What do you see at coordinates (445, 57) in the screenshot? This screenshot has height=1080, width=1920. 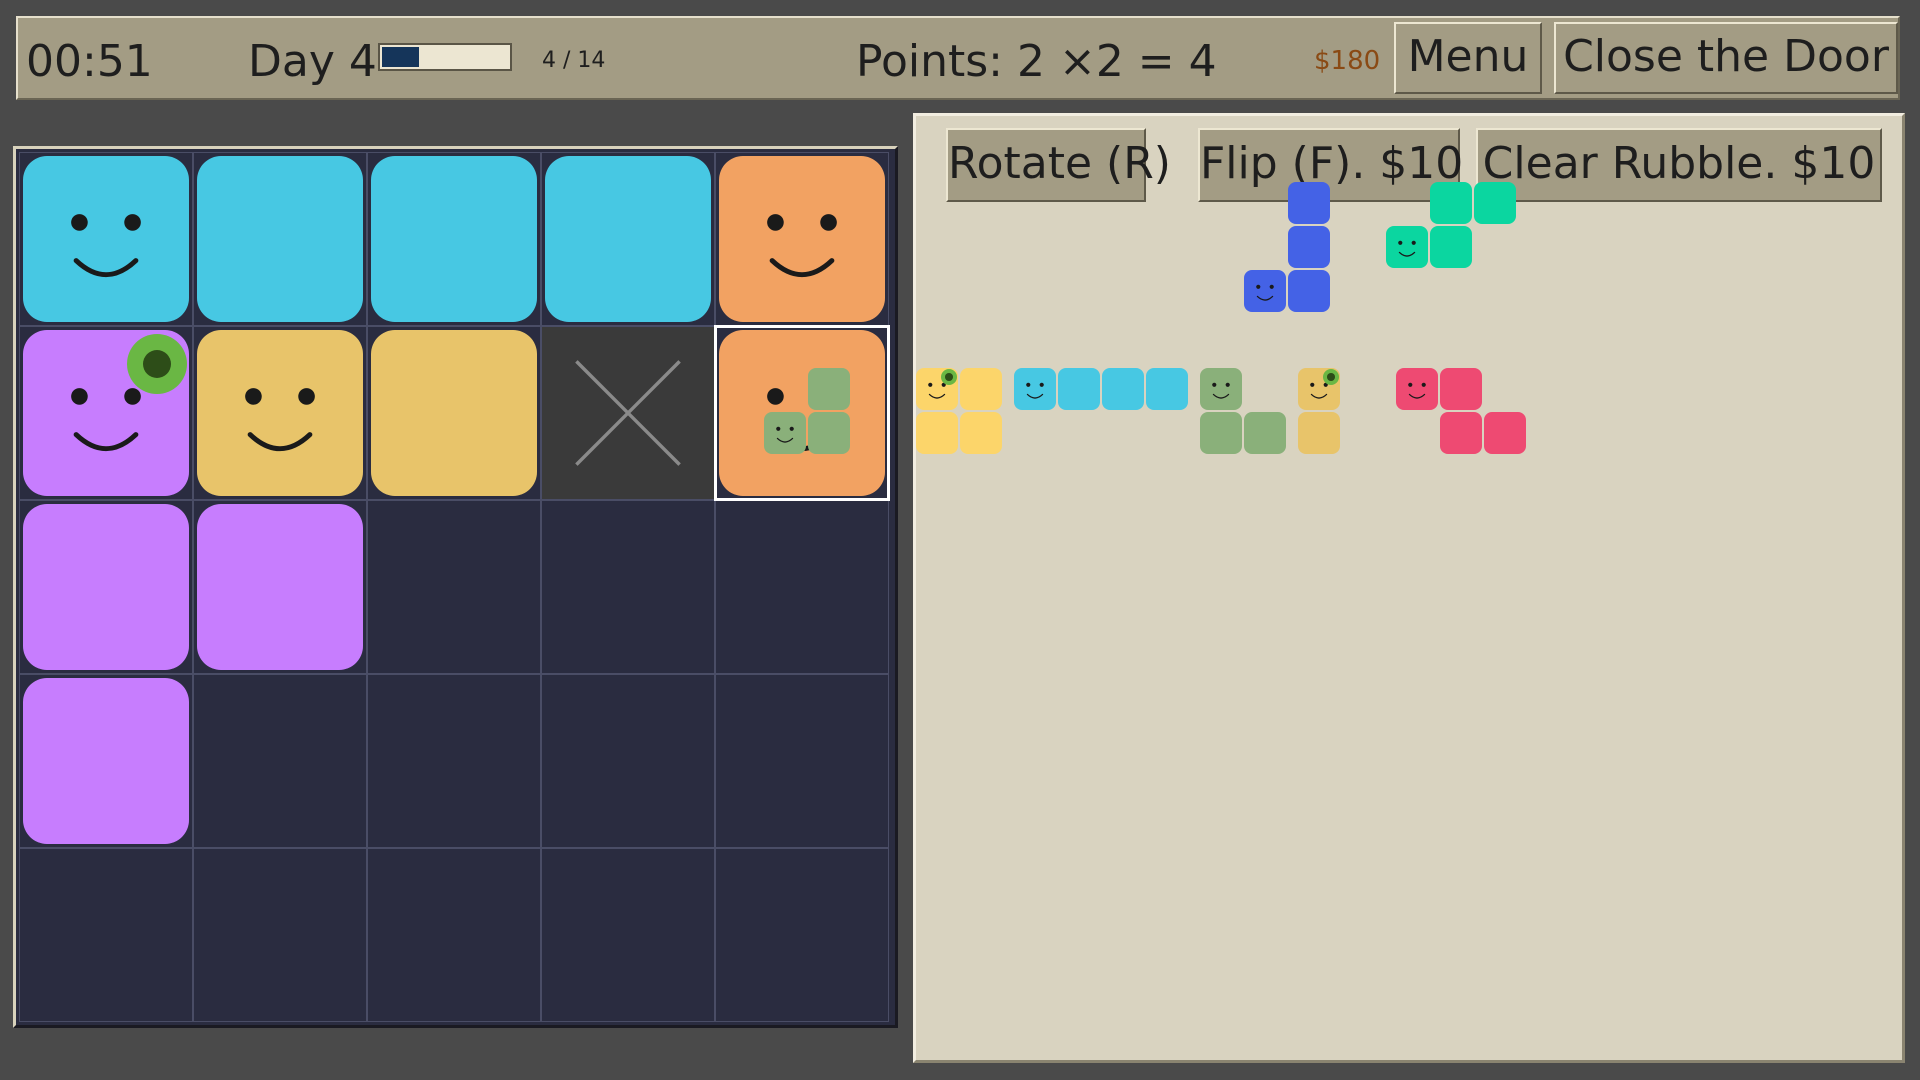 I see `day-progress-bar` at bounding box center [445, 57].